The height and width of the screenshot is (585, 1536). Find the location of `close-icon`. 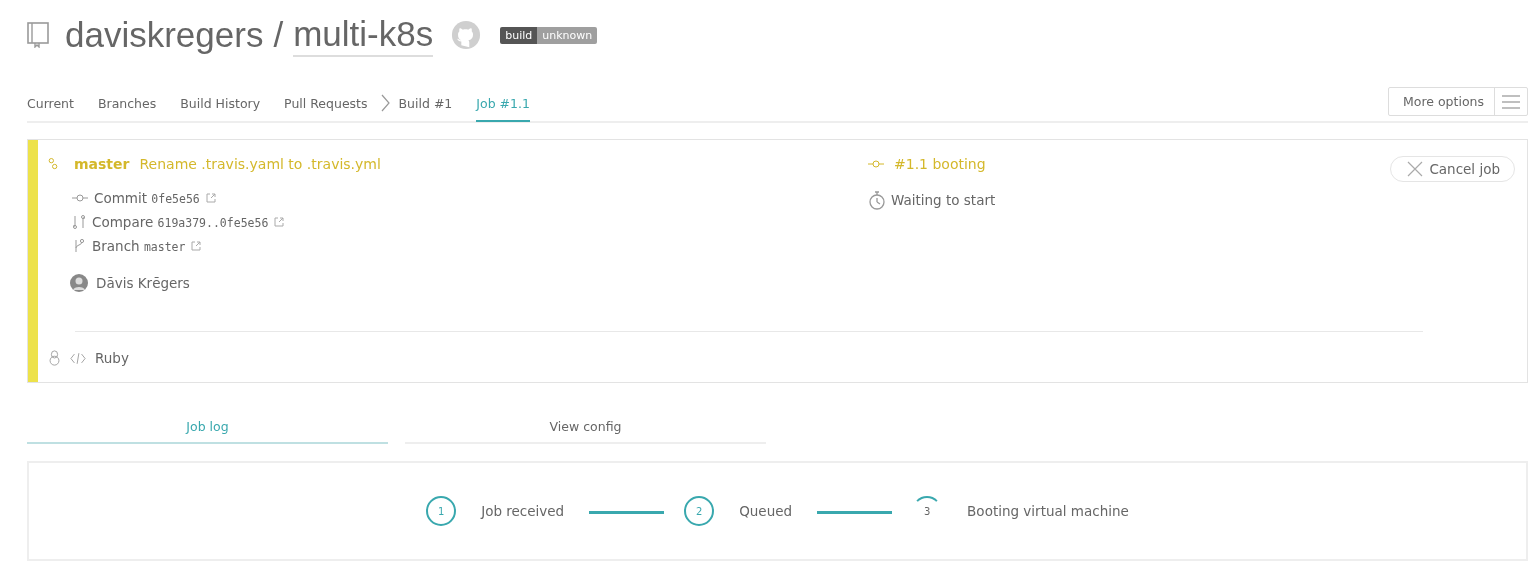

close-icon is located at coordinates (1415, 169).